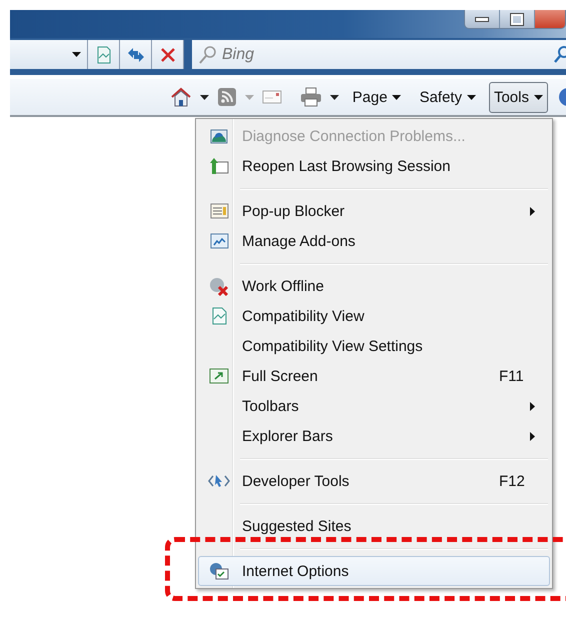  I want to click on menu-item: Manage Add-ons, so click(374, 241).